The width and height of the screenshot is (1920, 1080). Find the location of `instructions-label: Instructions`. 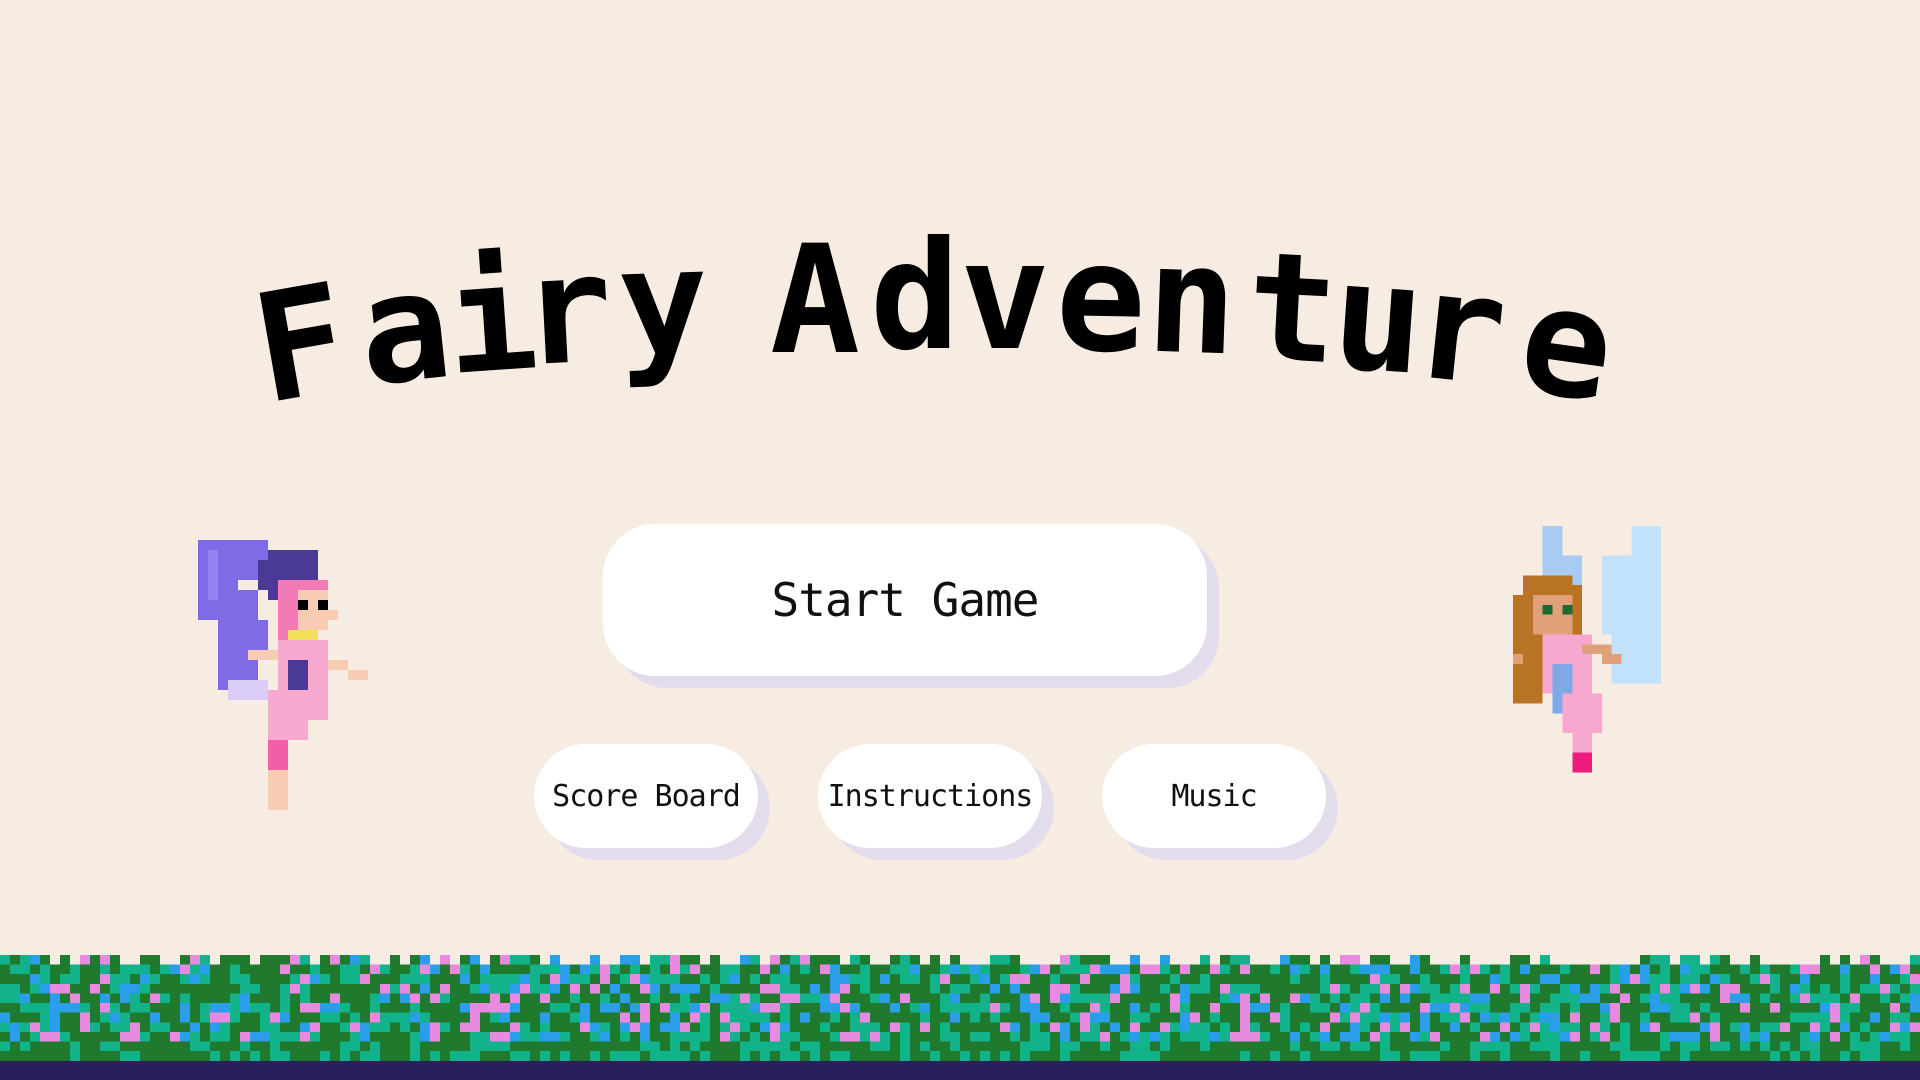

instructions-label: Instructions is located at coordinates (930, 796).